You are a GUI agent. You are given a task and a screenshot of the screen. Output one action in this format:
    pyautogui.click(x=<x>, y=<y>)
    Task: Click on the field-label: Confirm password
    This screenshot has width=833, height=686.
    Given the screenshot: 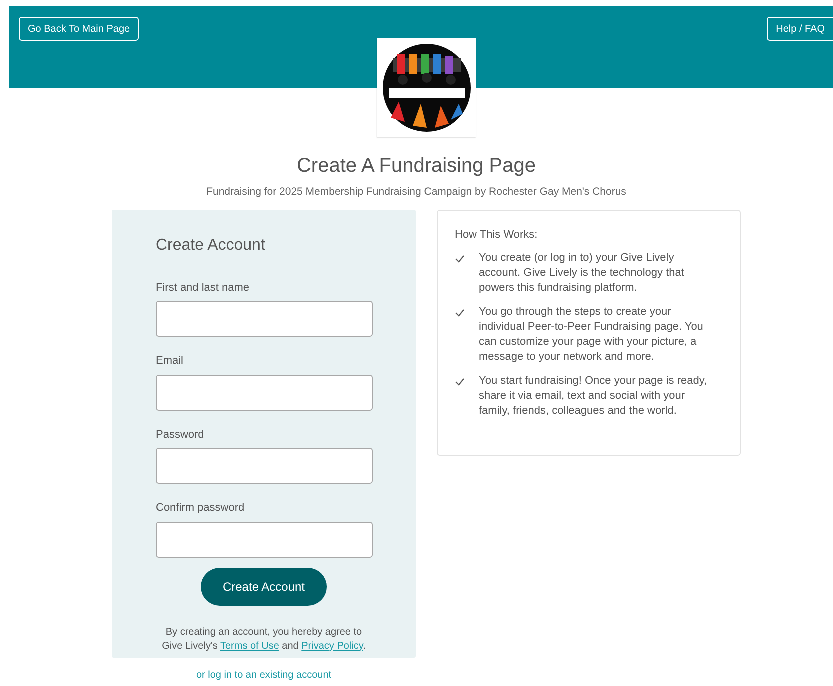 What is the action you would take?
    pyautogui.click(x=201, y=508)
    